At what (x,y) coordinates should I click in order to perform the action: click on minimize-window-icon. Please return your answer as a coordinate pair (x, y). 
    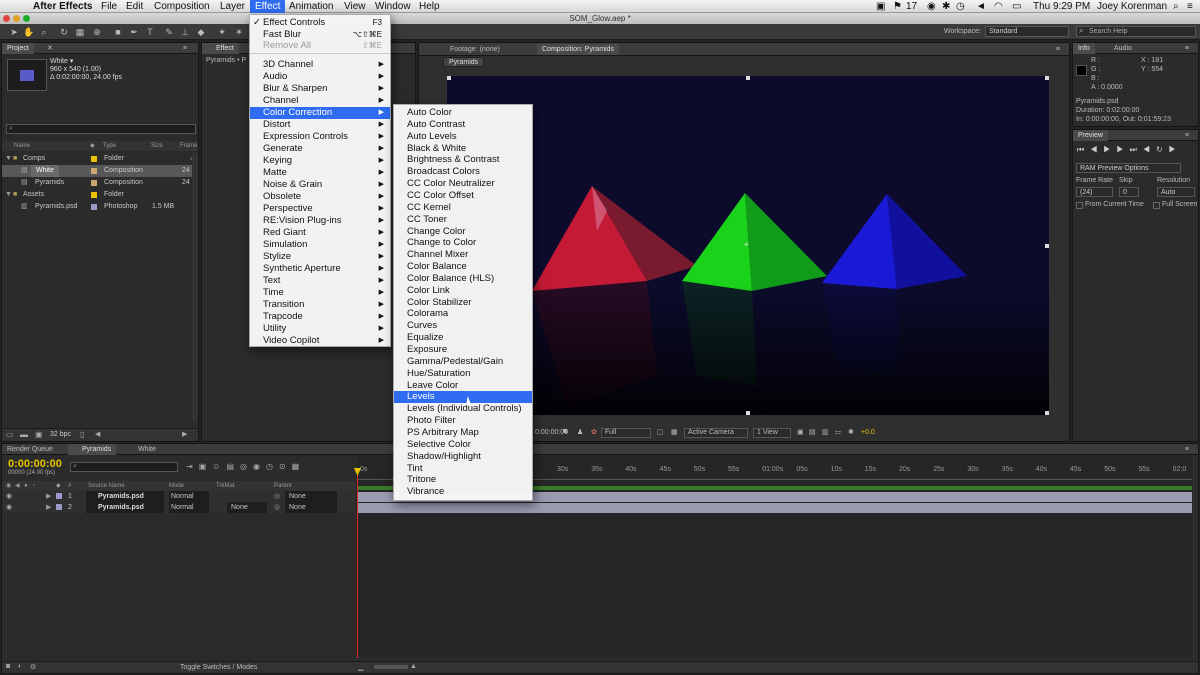
    Looking at the image, I should click on (16, 18).